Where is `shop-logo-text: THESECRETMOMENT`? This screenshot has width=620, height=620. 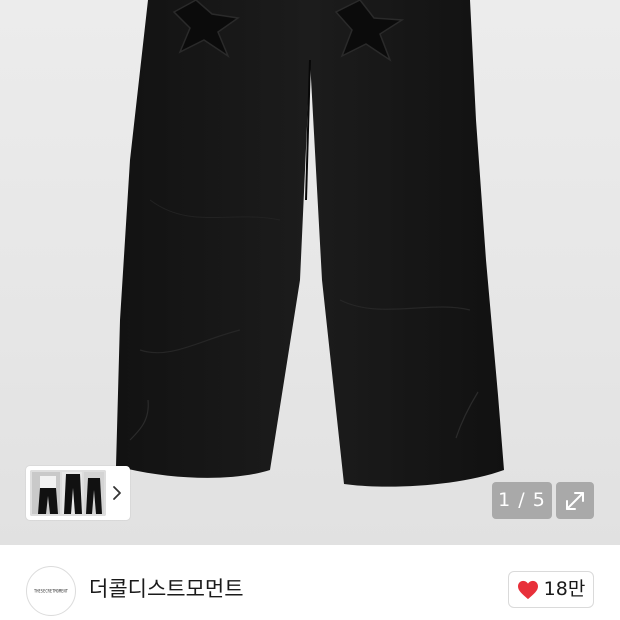
shop-logo-text: THESECRETMOMENT is located at coordinates (51, 591).